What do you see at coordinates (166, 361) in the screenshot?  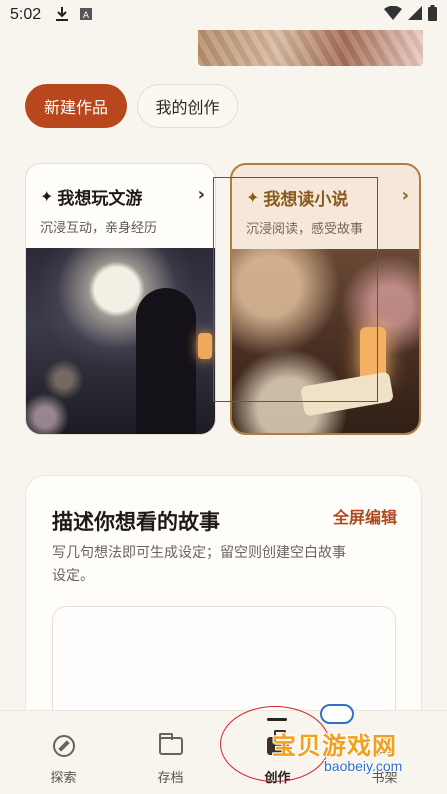 I see `figure-silhouette` at bounding box center [166, 361].